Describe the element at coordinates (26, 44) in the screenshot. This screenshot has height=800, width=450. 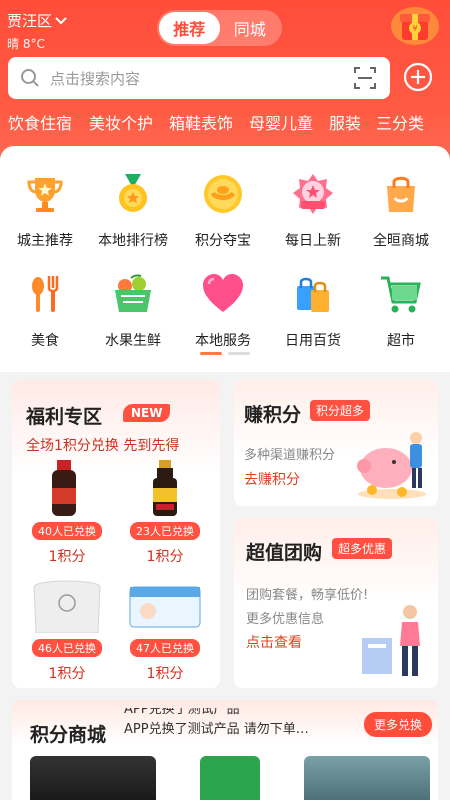
I see `weather-text: 晴 8°C` at that location.